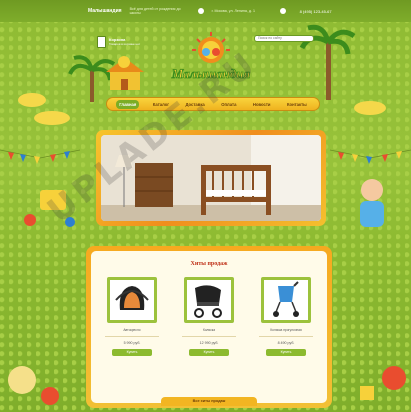 The image size is (411, 412). What do you see at coordinates (286, 330) in the screenshot?
I see `product-name: Коляска прогулочная` at bounding box center [286, 330].